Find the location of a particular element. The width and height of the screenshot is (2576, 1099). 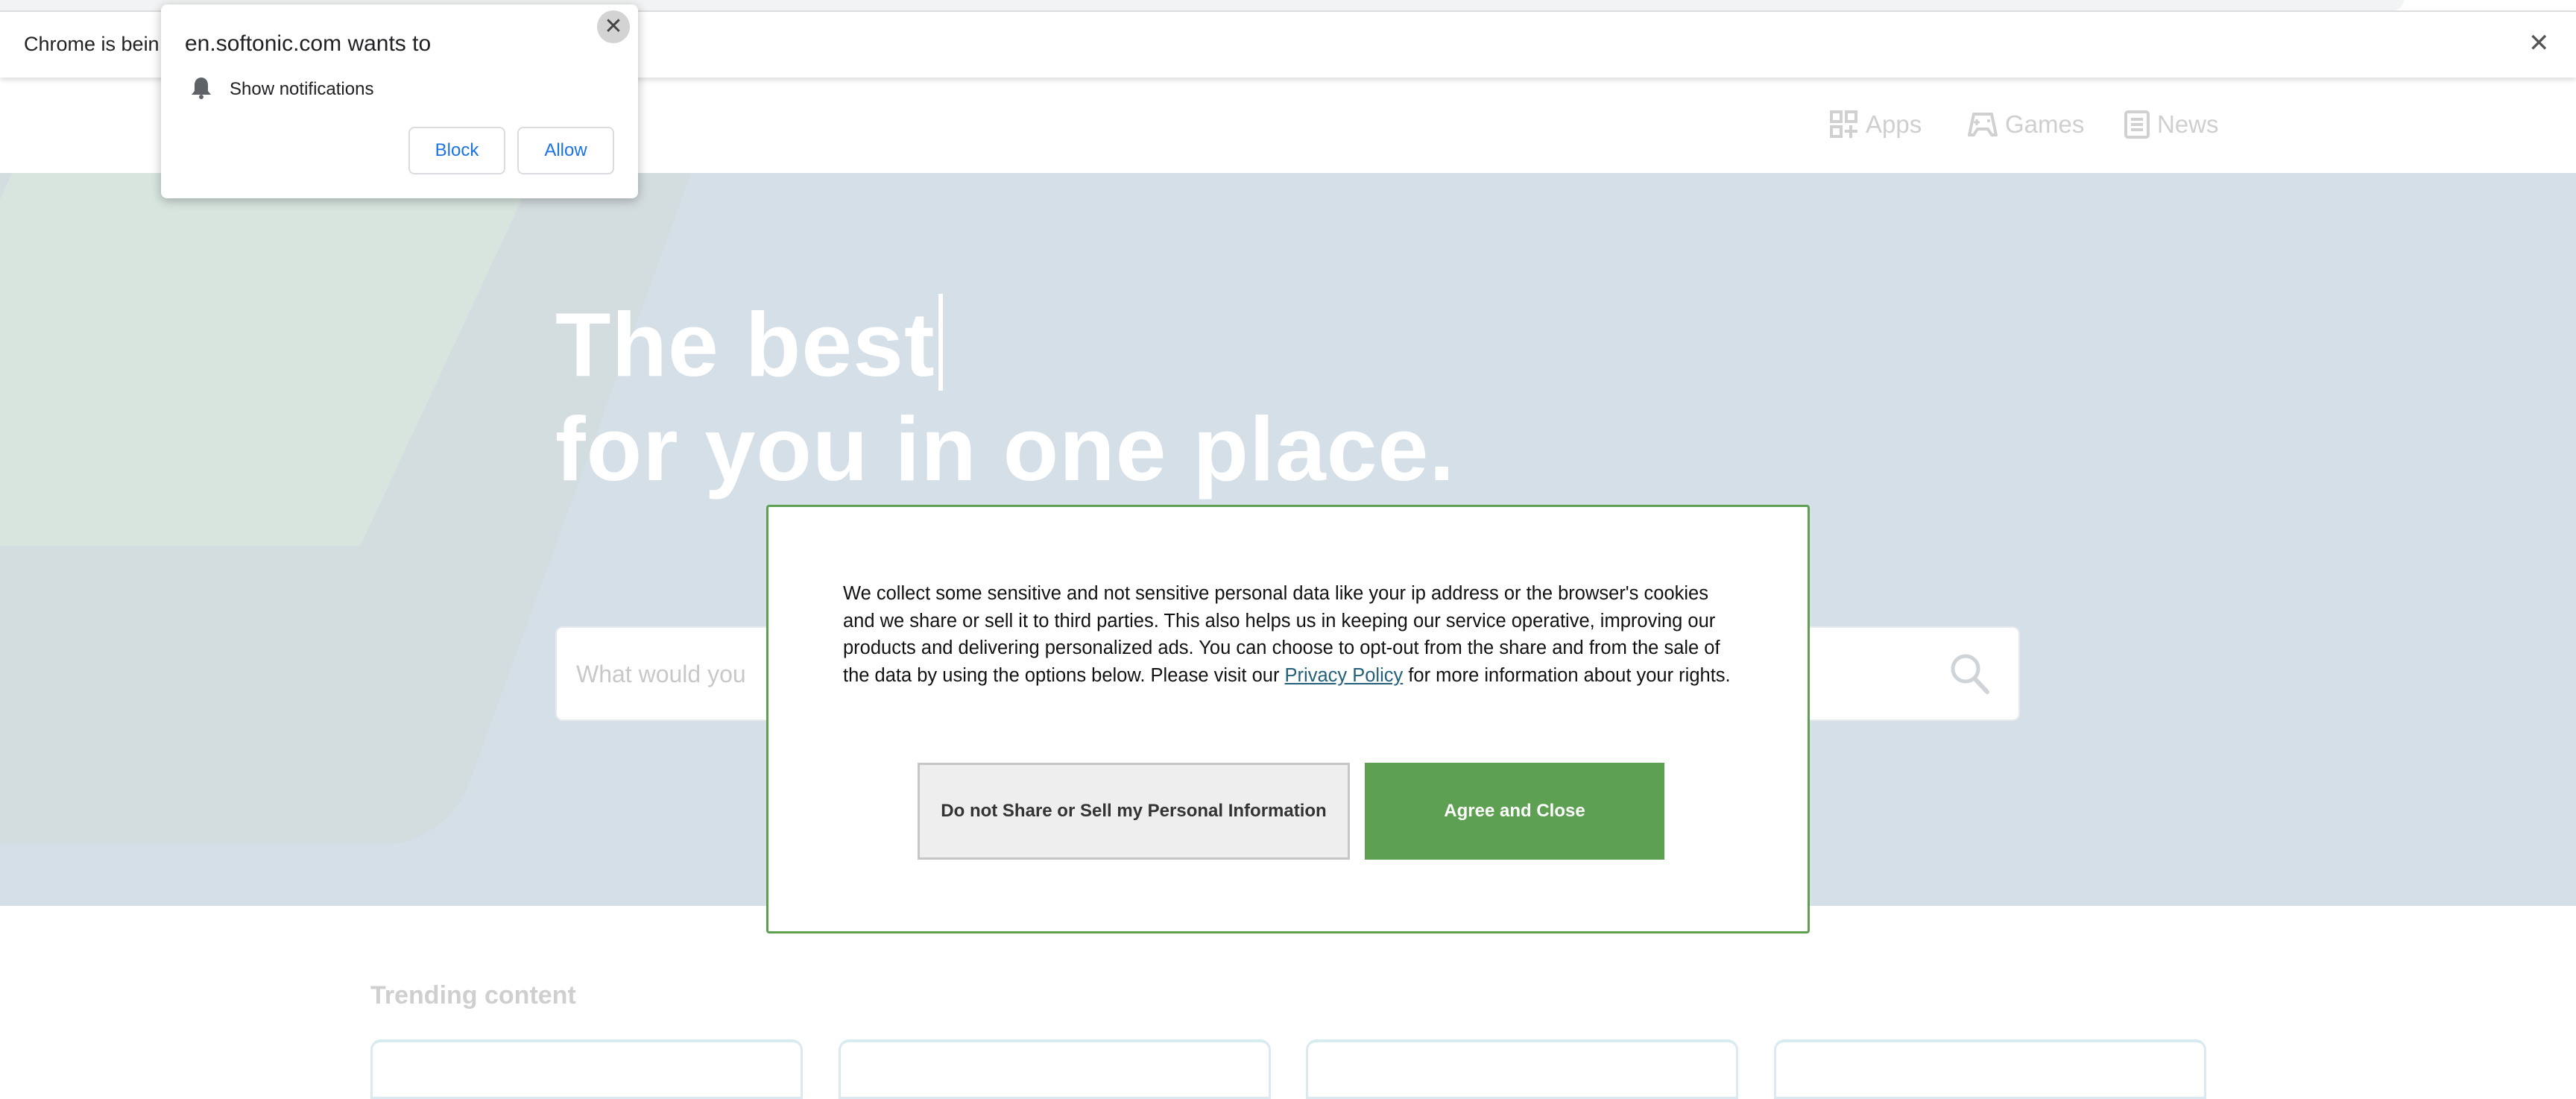

permission-label: Show notifications is located at coordinates (302, 89).